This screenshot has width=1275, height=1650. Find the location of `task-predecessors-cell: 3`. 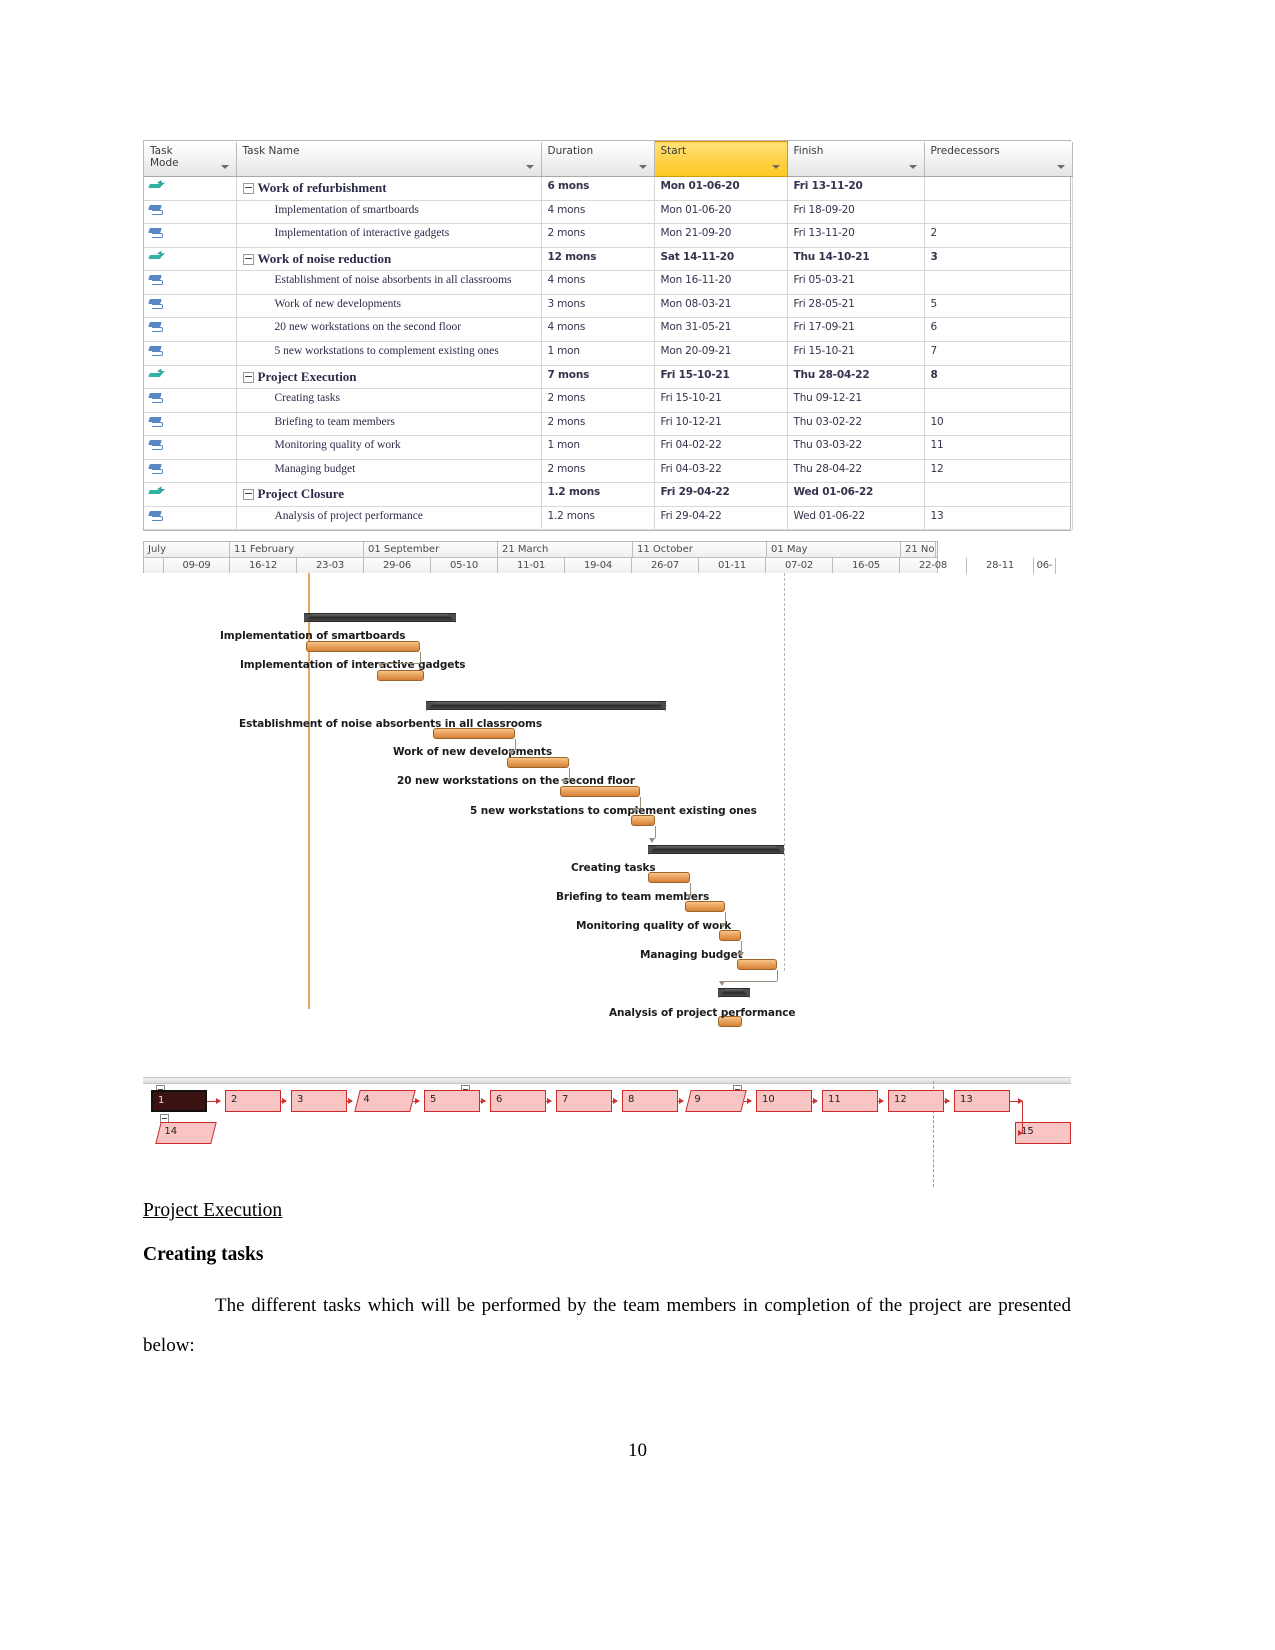

task-predecessors-cell: 3 is located at coordinates (998, 259).